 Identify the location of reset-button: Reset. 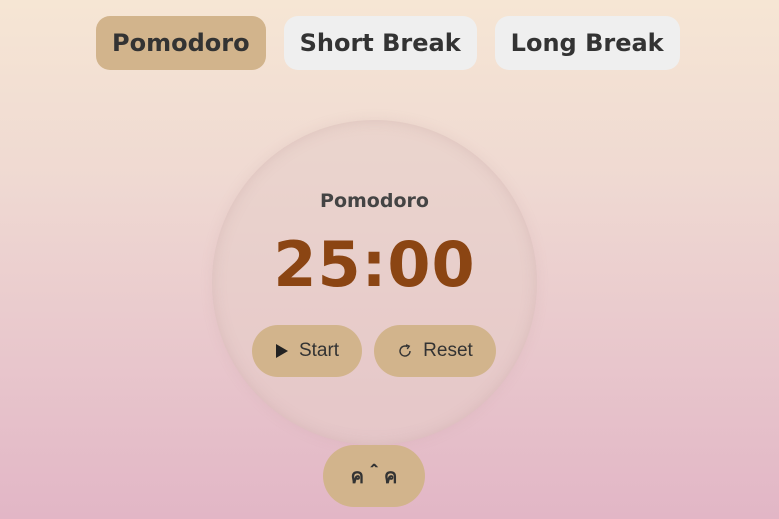
(435, 351).